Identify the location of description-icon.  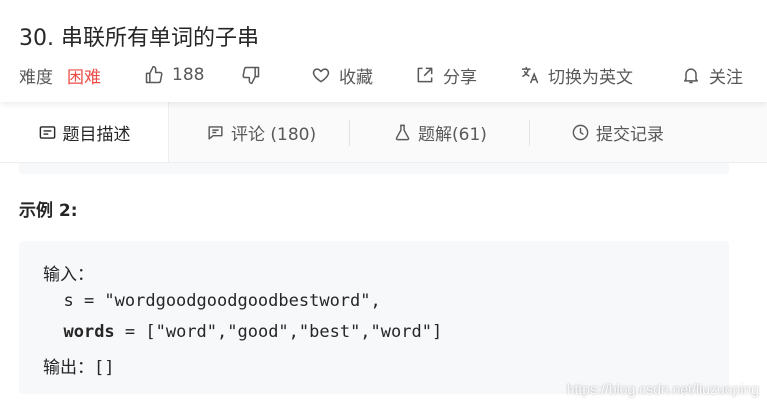
(47, 132).